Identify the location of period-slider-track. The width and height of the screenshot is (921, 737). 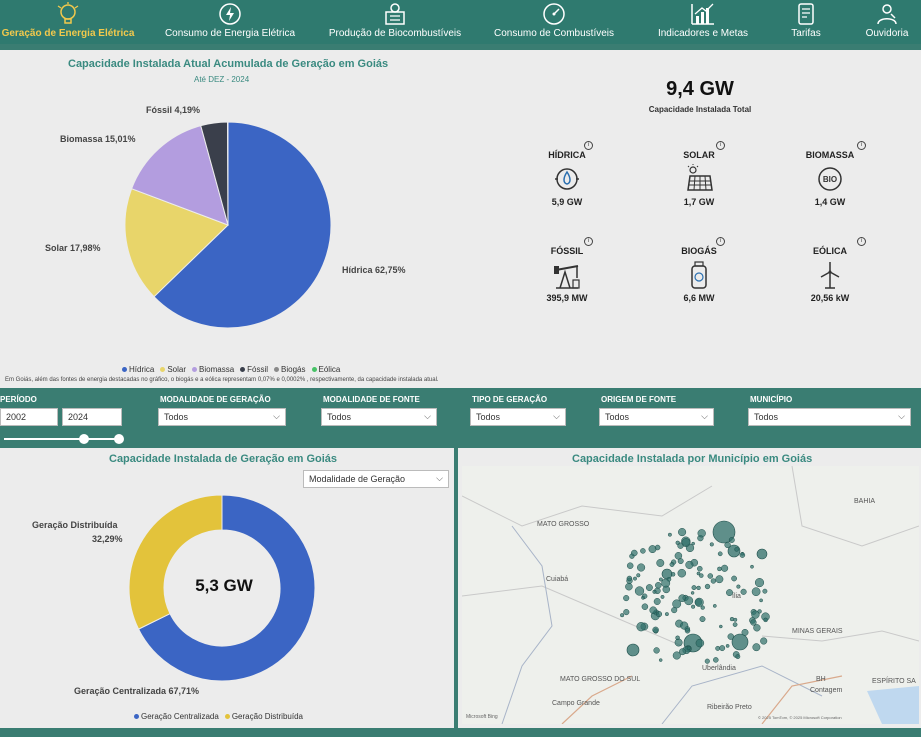
(63, 439).